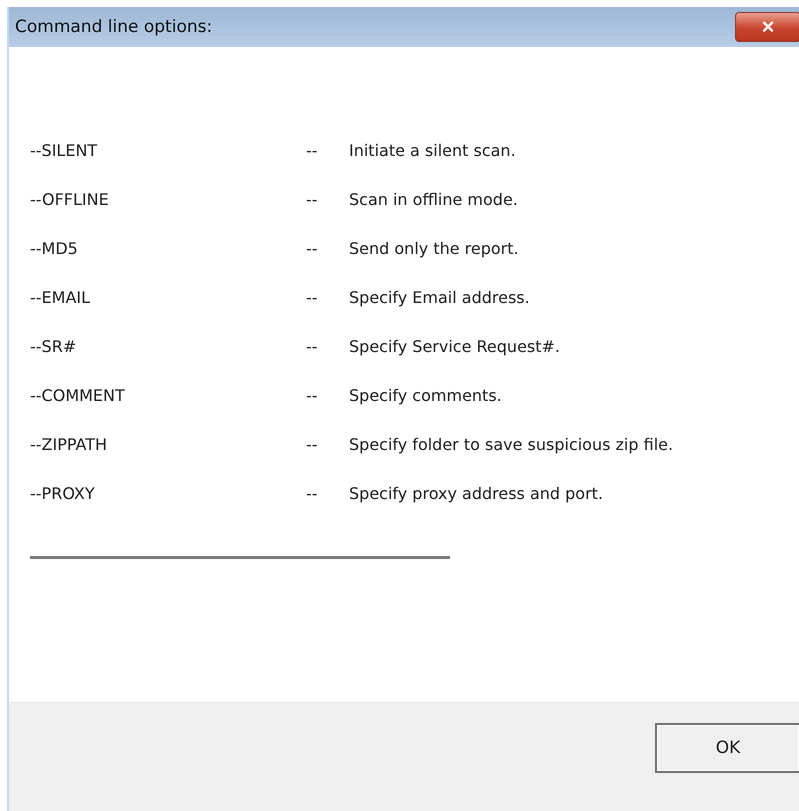 This screenshot has width=799, height=811. Describe the element at coordinates (454, 346) in the screenshot. I see `option-description: Specify Service Request#.` at that location.